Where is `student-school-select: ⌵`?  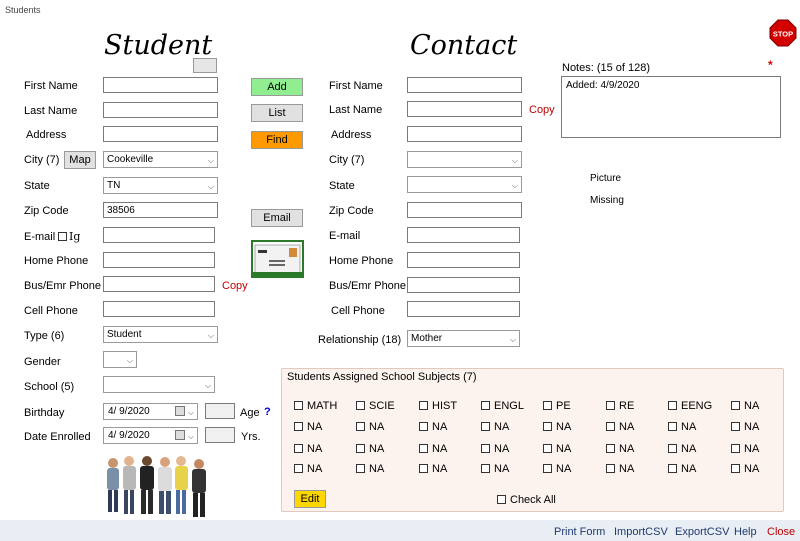 student-school-select: ⌵ is located at coordinates (159, 384).